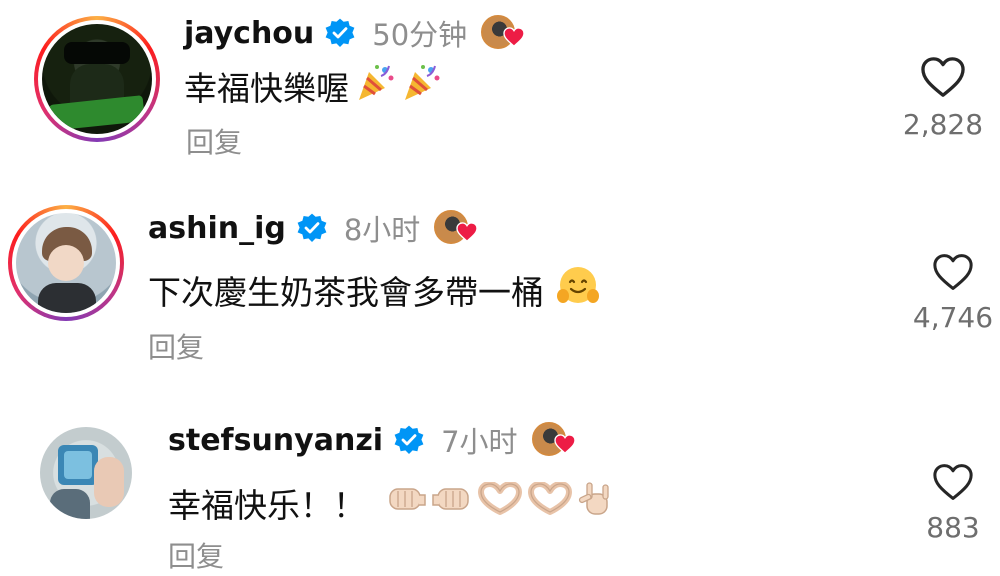  I want to click on like-count: 4,746, so click(953, 317).